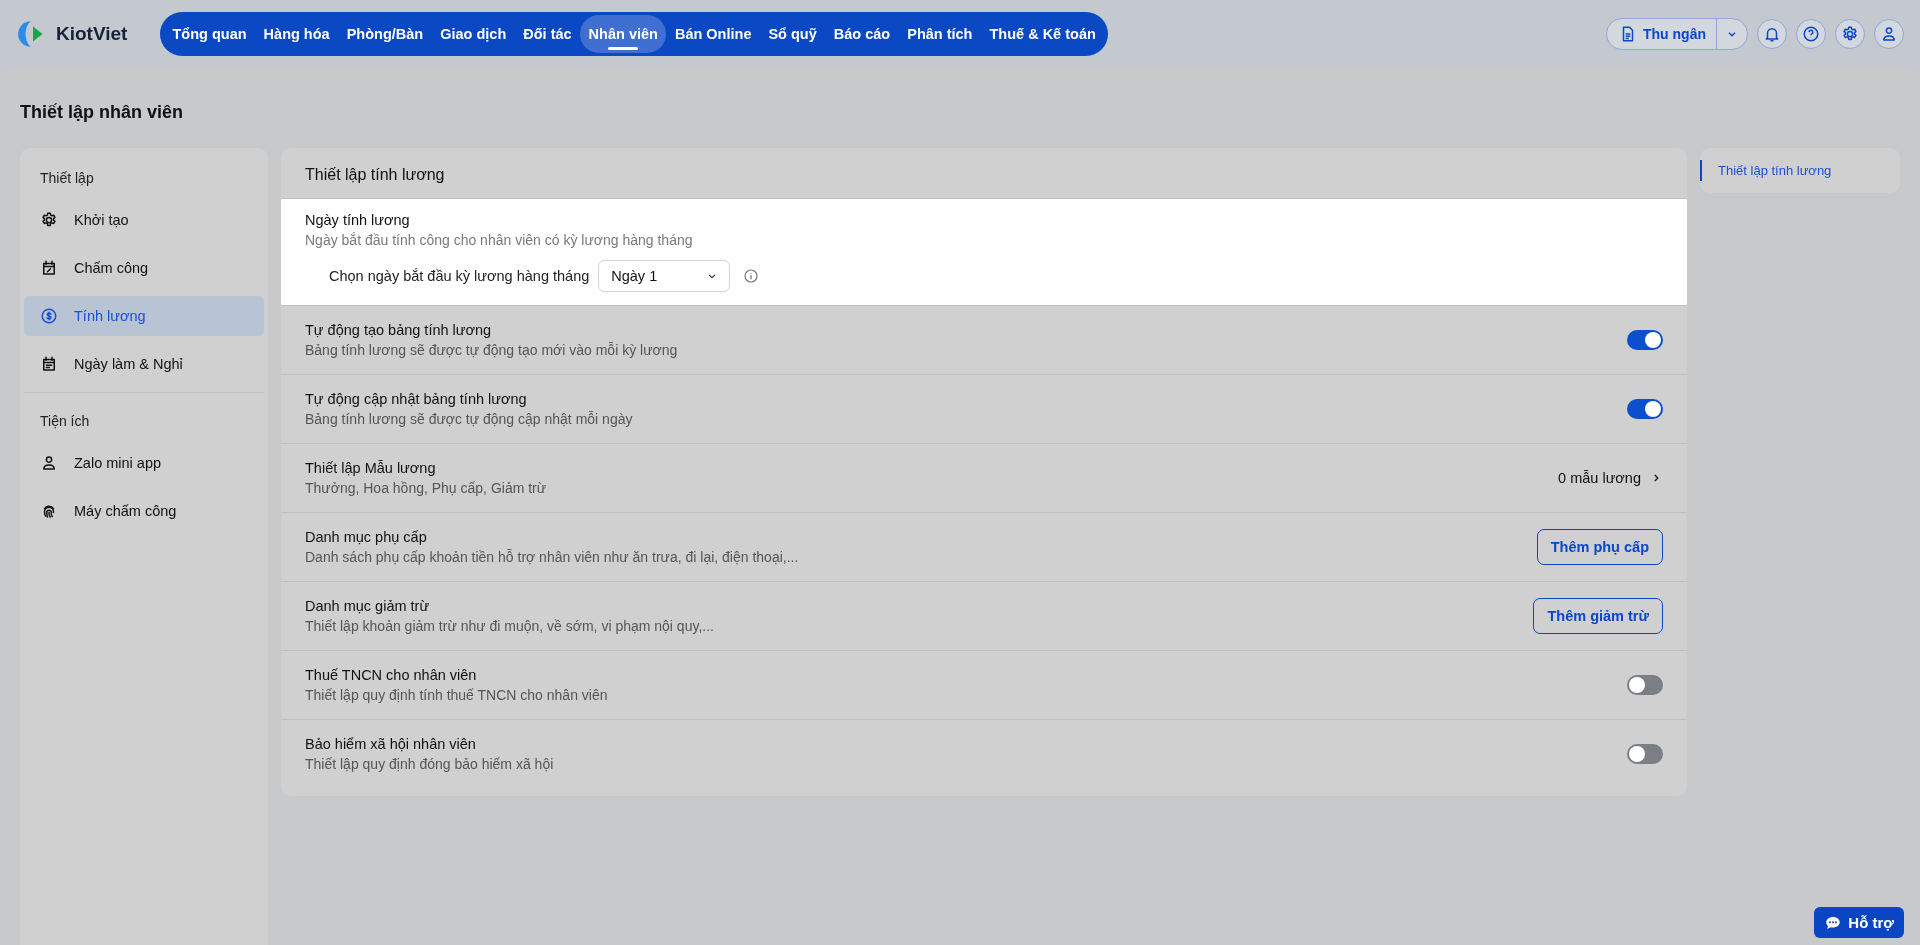 This screenshot has width=1920, height=945. What do you see at coordinates (1598, 616) in the screenshot?
I see `add-button: Thêm giảm trừ` at bounding box center [1598, 616].